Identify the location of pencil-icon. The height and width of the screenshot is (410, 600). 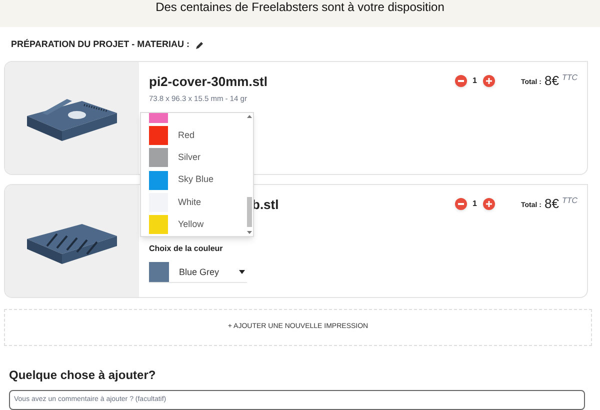
(199, 45).